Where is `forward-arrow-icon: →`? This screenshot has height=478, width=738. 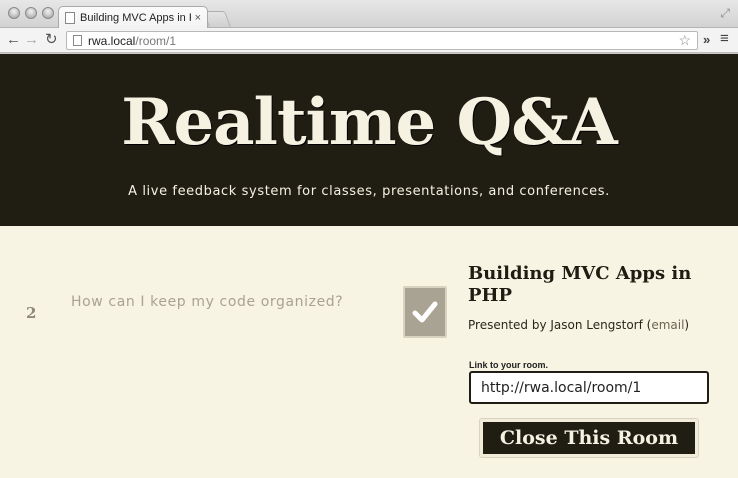
forward-arrow-icon: → is located at coordinates (31, 40).